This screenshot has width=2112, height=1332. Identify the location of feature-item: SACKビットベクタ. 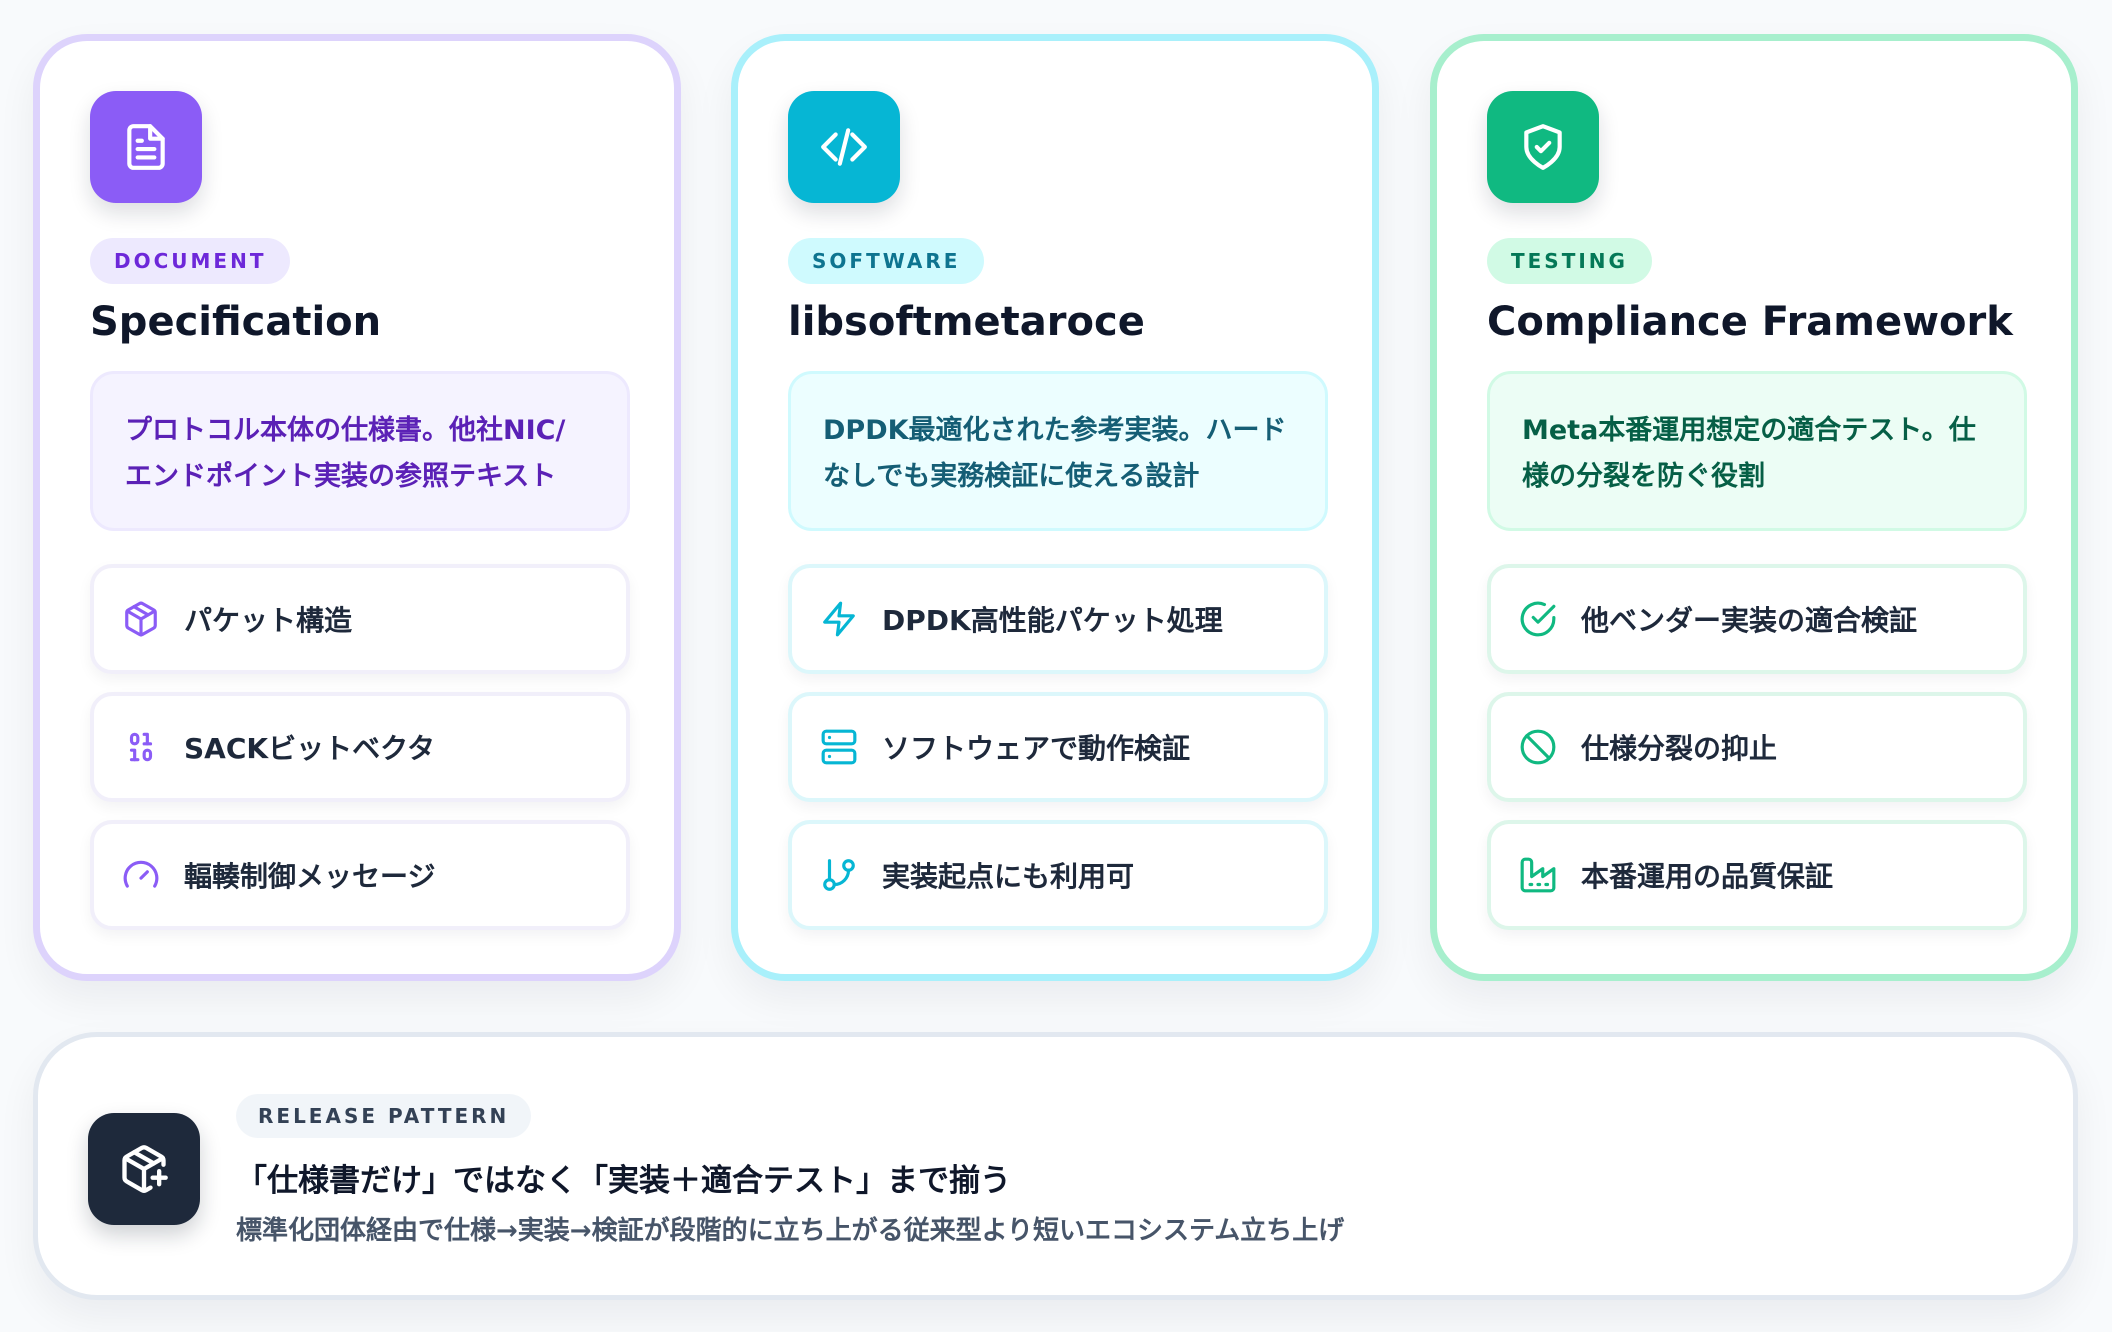
(360, 747).